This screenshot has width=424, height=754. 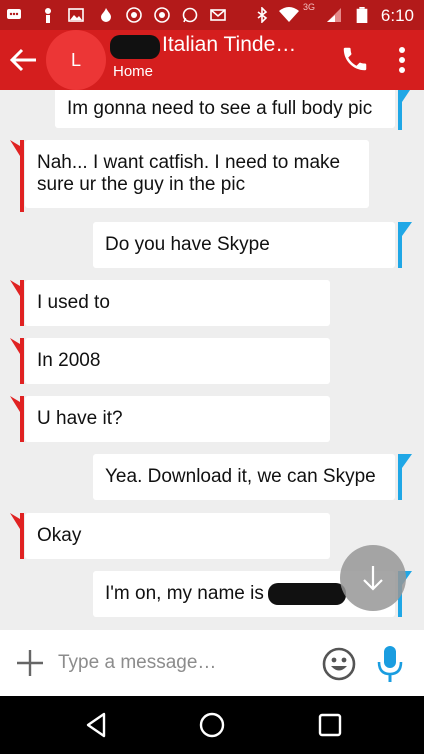 I want to click on arrow-down-icon, so click(x=373, y=578).